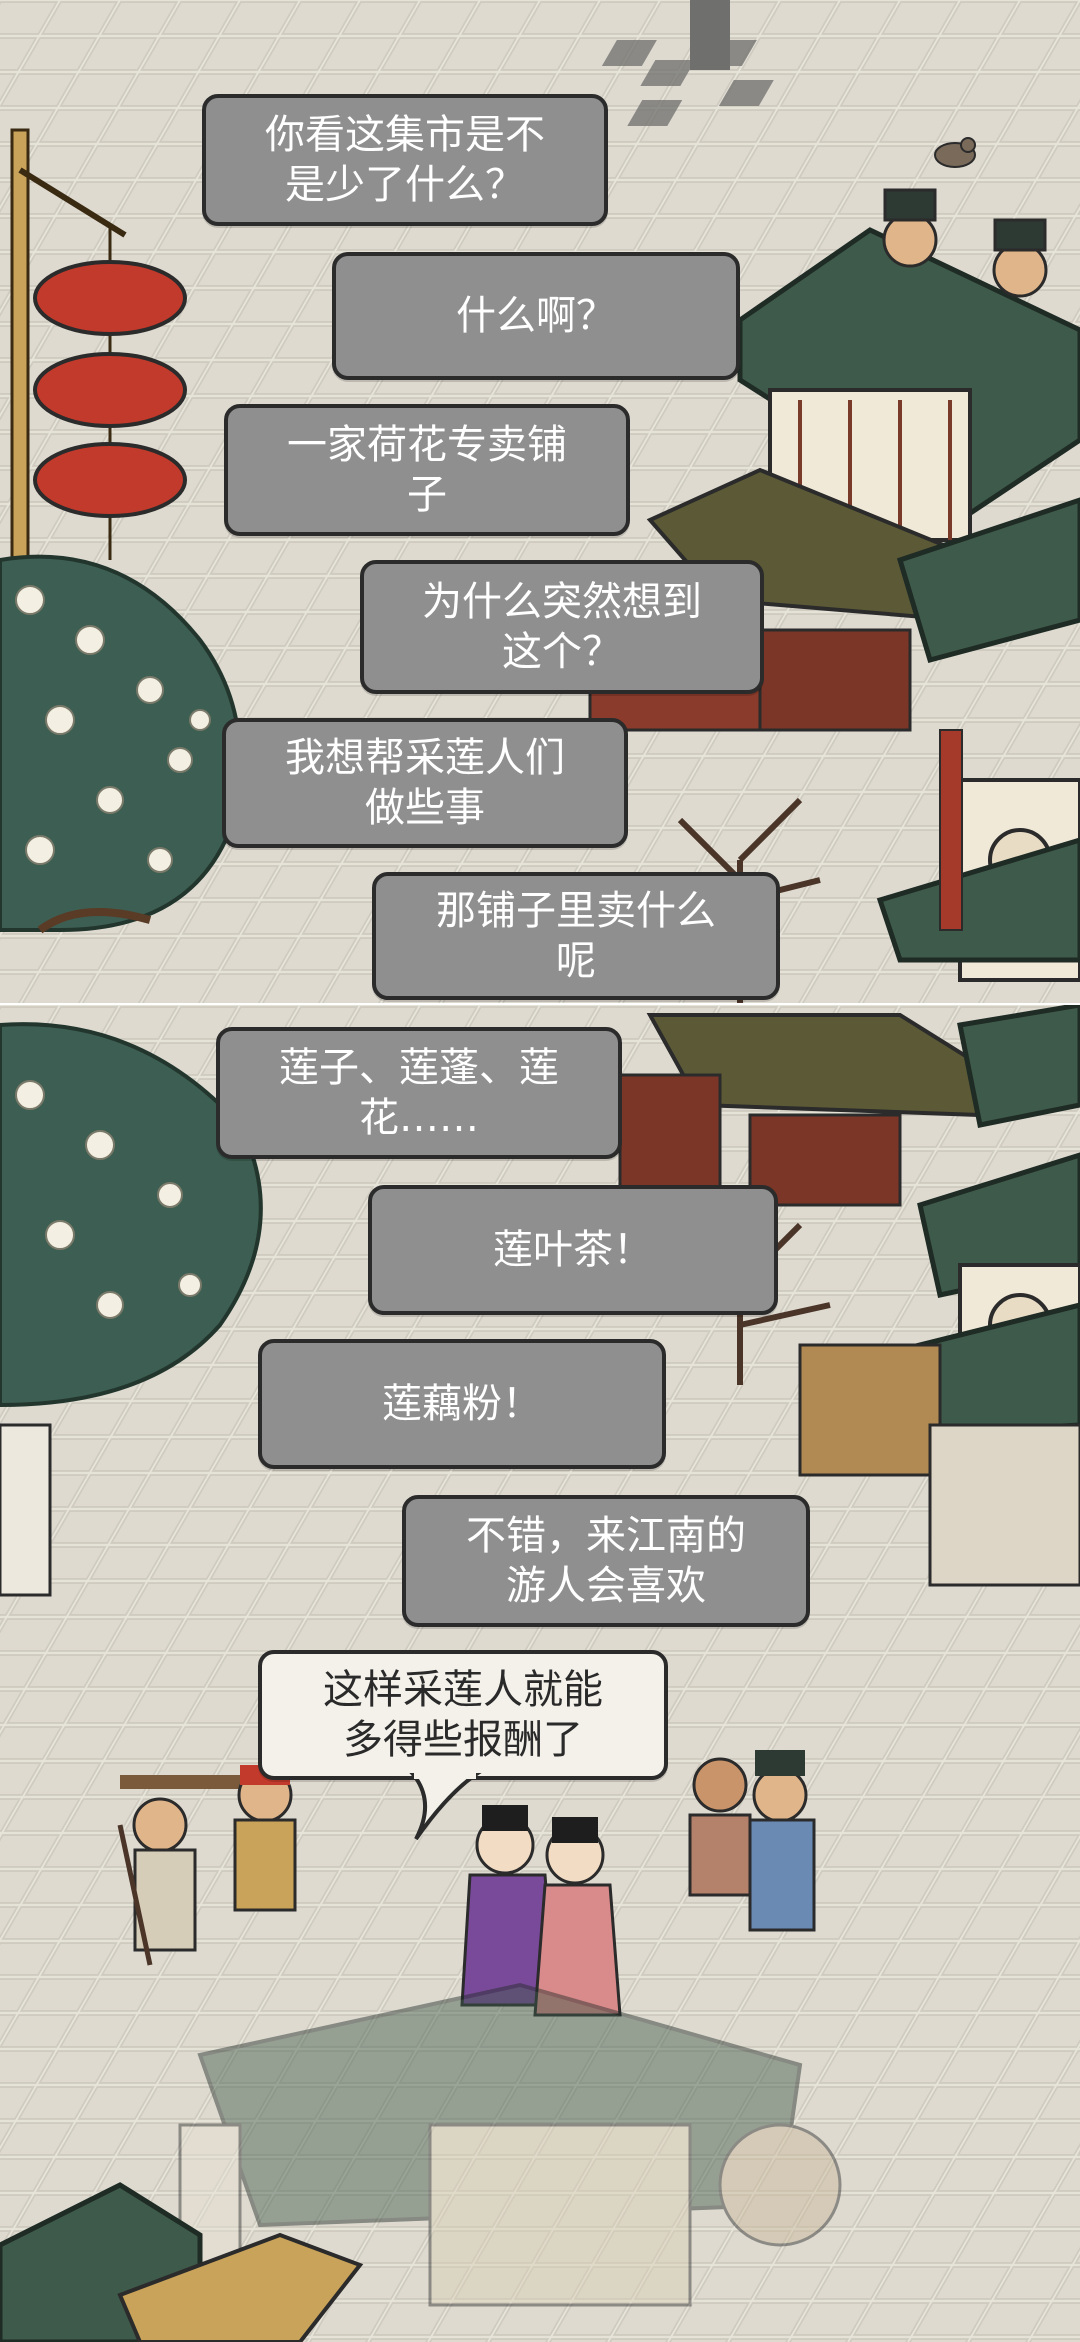  Describe the element at coordinates (265, 1838) in the screenshot. I see `merchant-character` at that location.